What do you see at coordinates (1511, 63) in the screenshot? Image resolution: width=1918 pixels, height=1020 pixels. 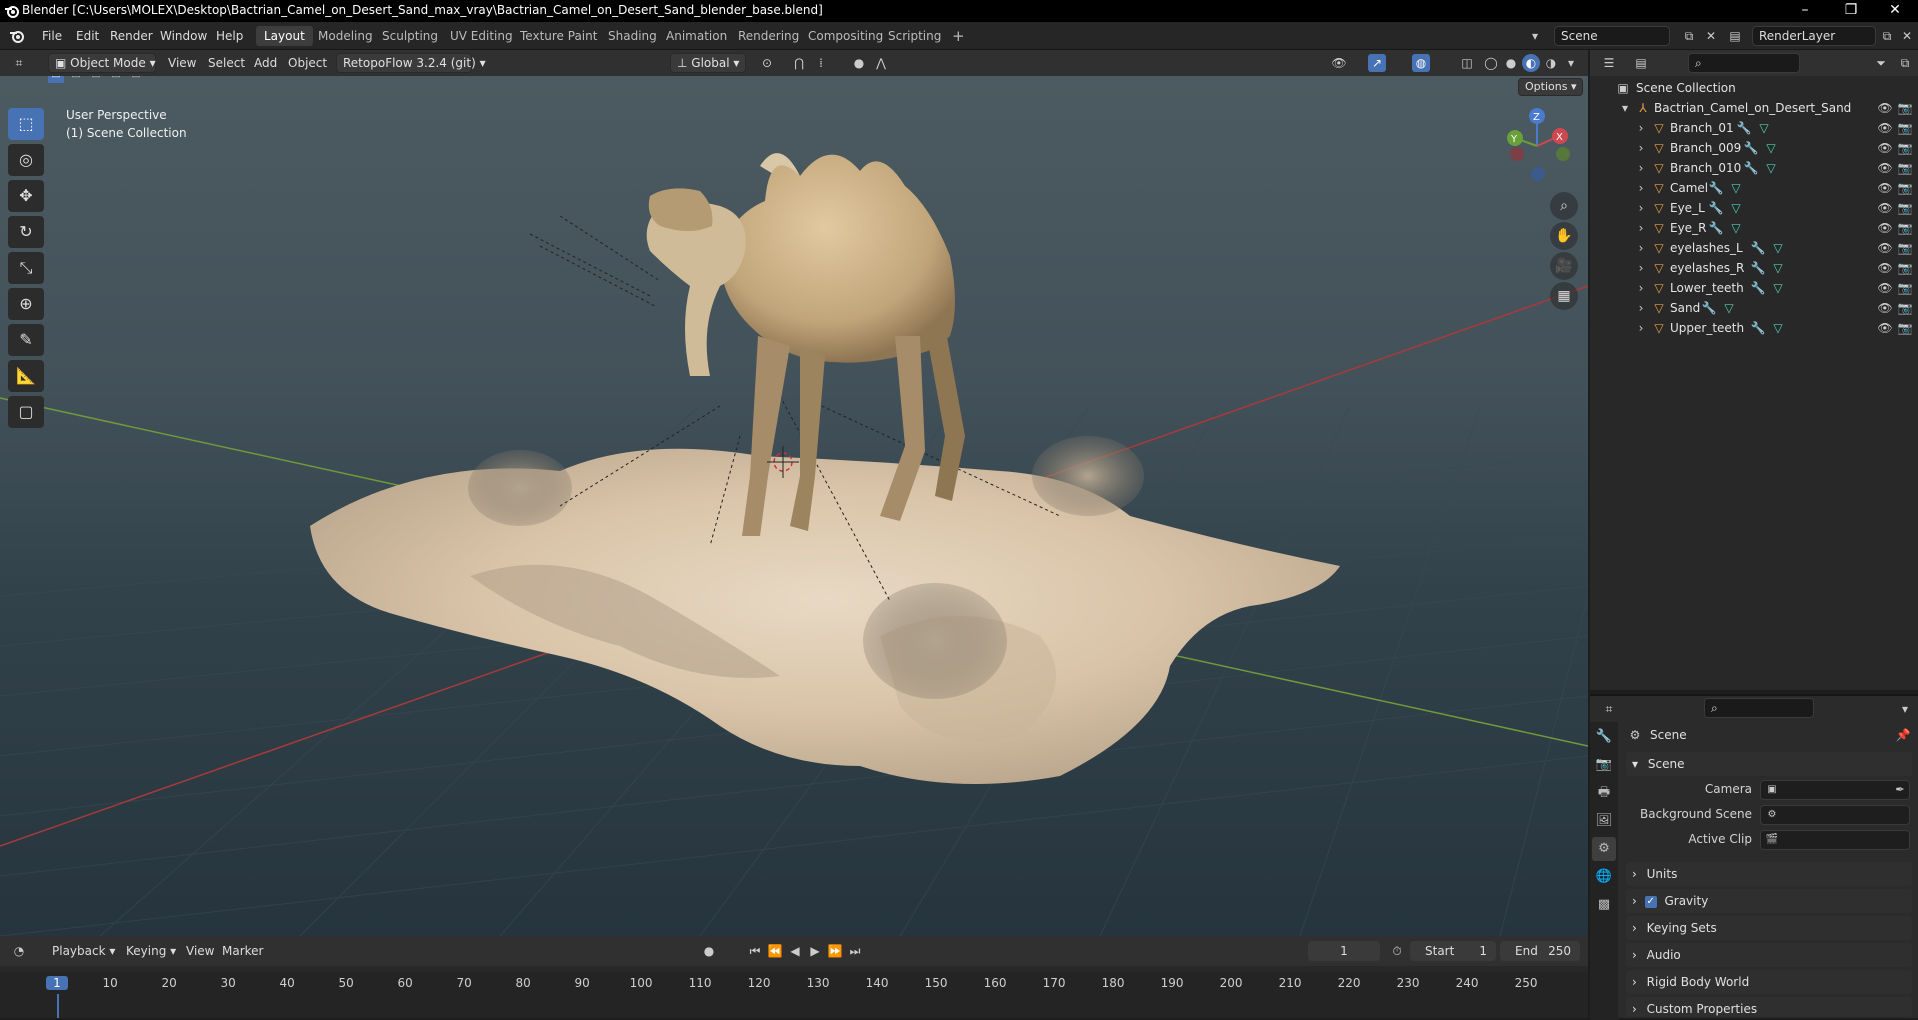 I see `solid-shading-icon: ●` at bounding box center [1511, 63].